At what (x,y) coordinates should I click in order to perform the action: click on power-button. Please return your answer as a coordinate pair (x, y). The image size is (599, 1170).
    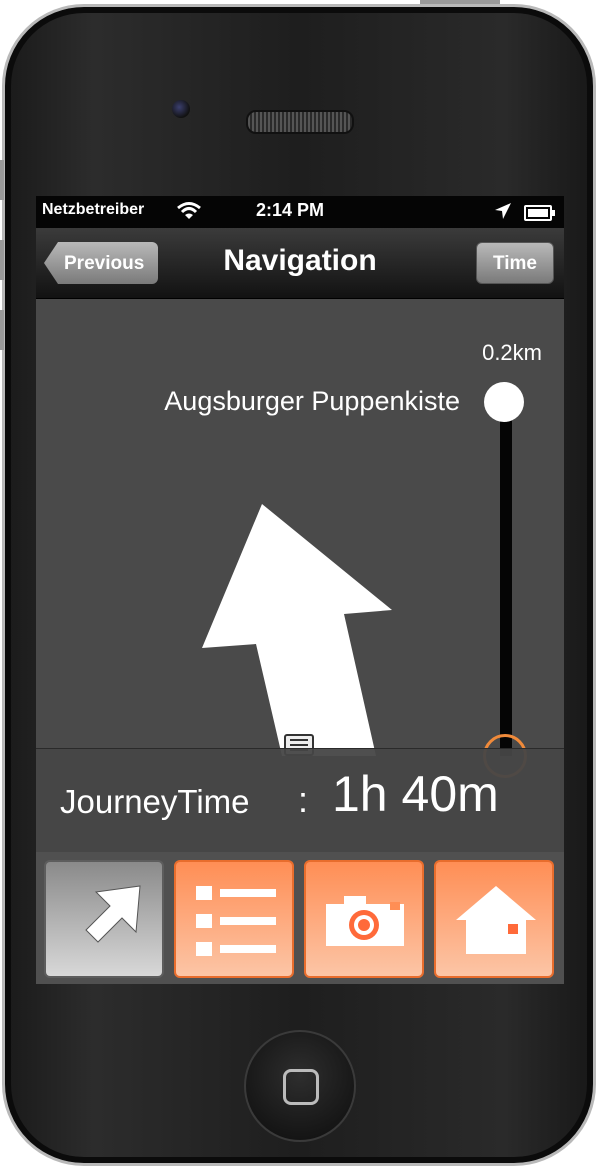
    Looking at the image, I should click on (460, 2).